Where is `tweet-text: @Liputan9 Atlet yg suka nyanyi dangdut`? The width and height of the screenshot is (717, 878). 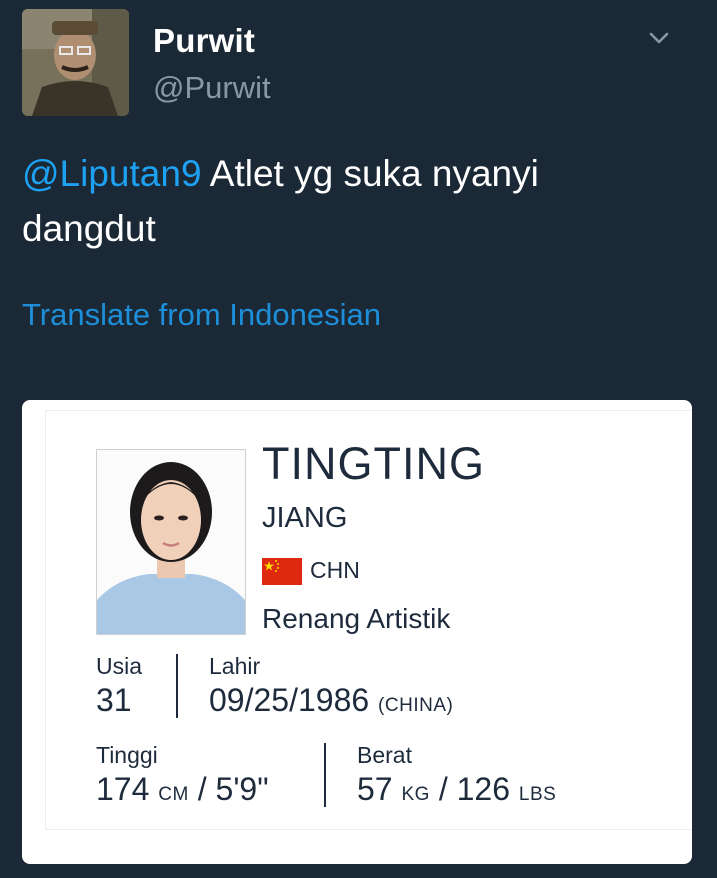
tweet-text: @Liputan9 Atlet yg suka nyanyi dangdut is located at coordinates (352, 201).